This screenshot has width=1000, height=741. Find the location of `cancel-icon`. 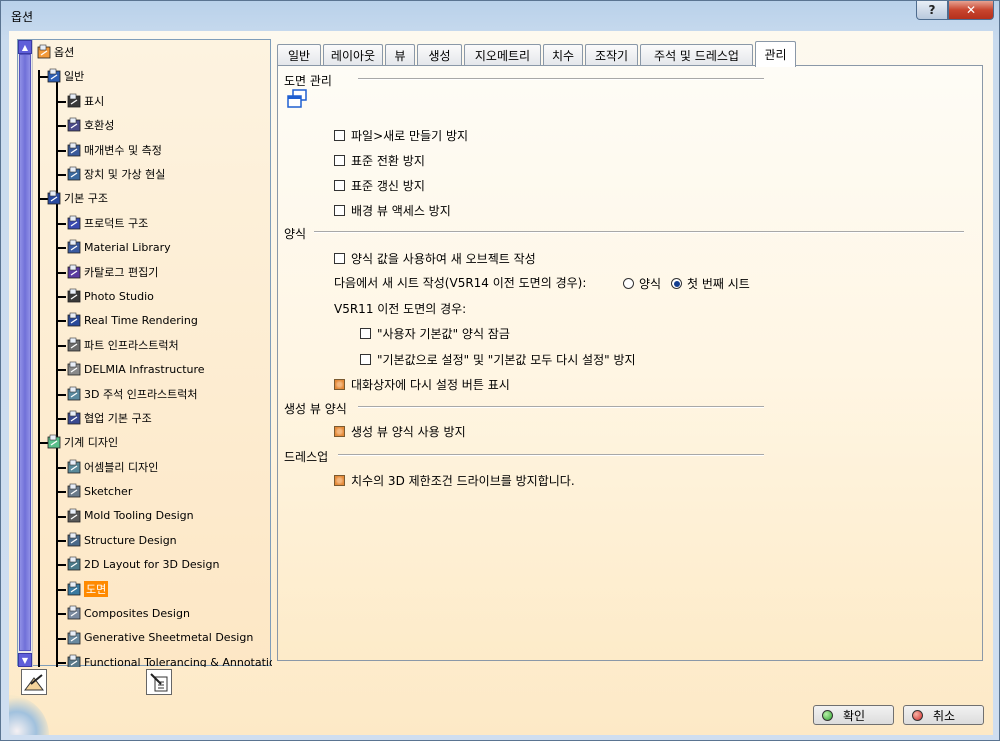

cancel-icon is located at coordinates (917, 715).